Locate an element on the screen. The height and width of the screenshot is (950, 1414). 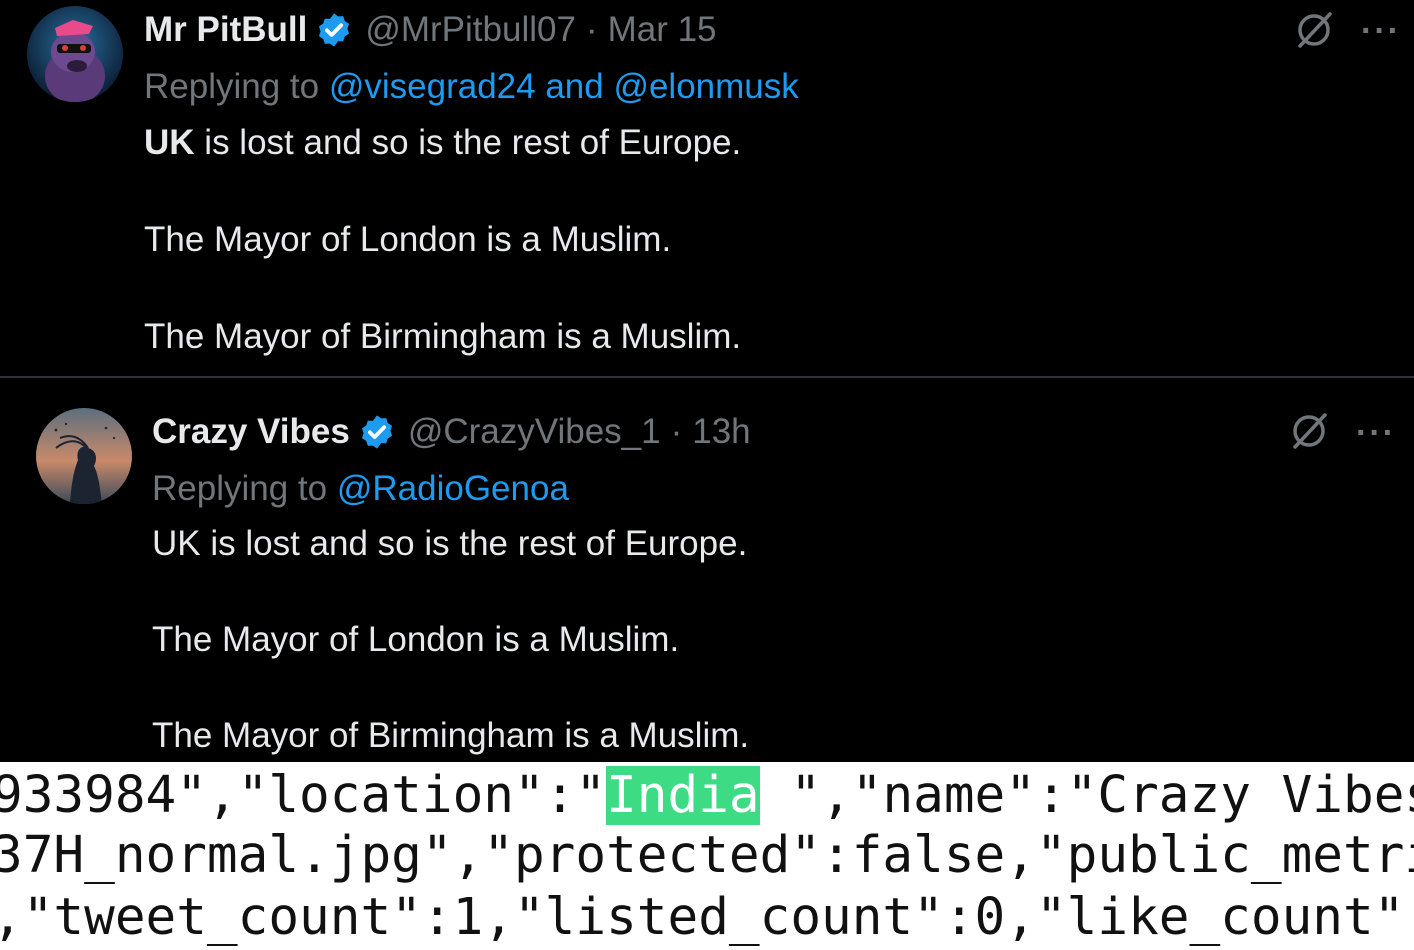
json-text: 933984","location":" is located at coordinates (303, 795).